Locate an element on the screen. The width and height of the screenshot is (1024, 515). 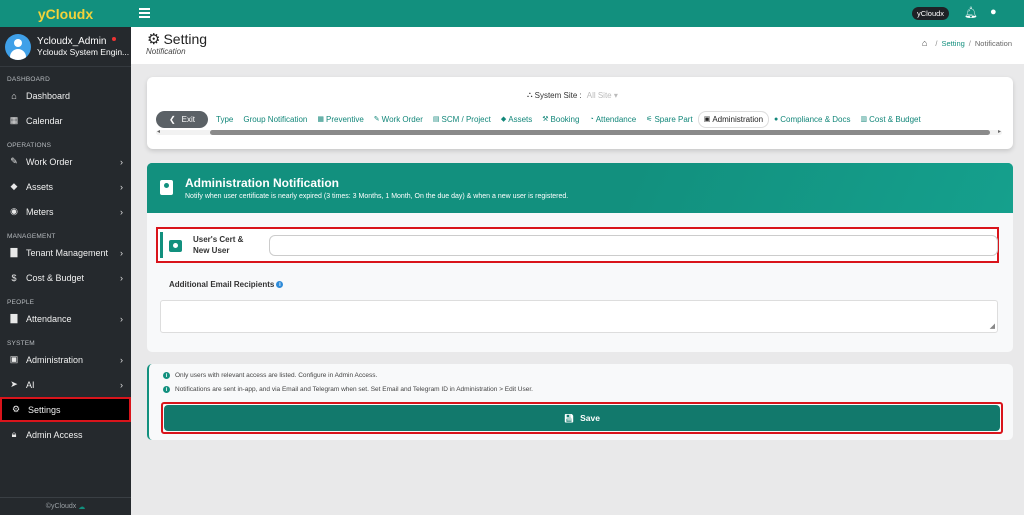
user-icon: ● is located at coordinates (993, 12).